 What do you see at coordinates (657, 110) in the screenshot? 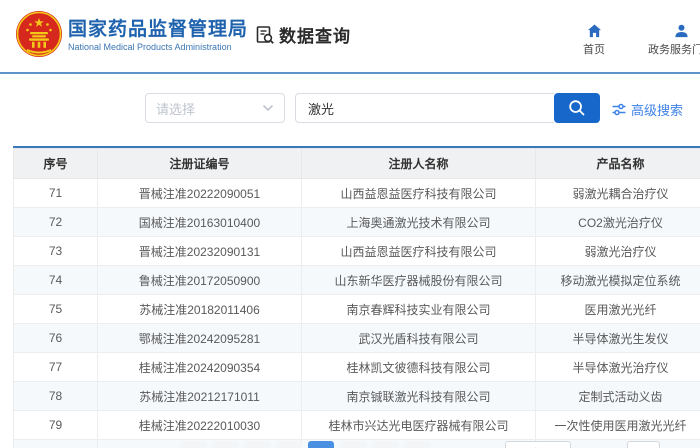
I see `advanced-search-label: 高级搜索` at bounding box center [657, 110].